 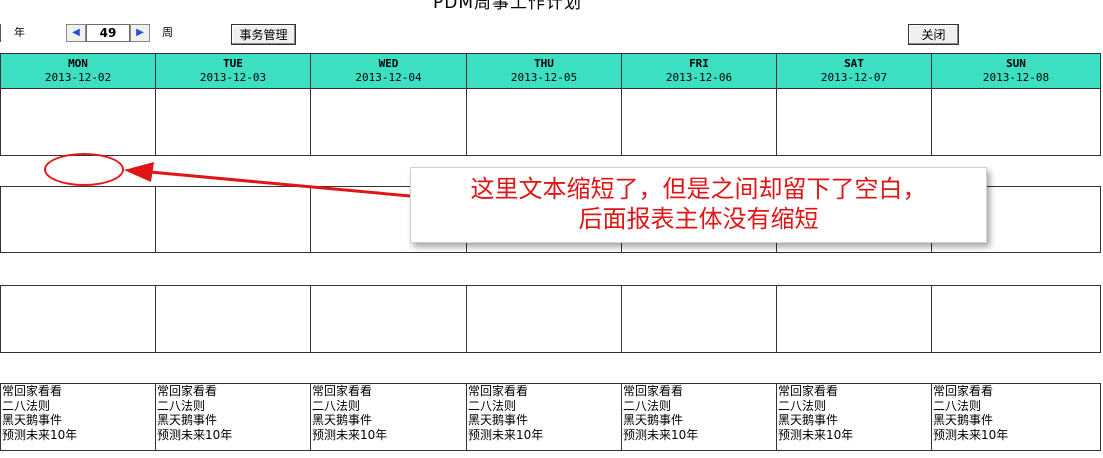 What do you see at coordinates (698, 189) in the screenshot?
I see `annotation-line-1: 这里文本缩短了，但是之间却留下了空白，` at bounding box center [698, 189].